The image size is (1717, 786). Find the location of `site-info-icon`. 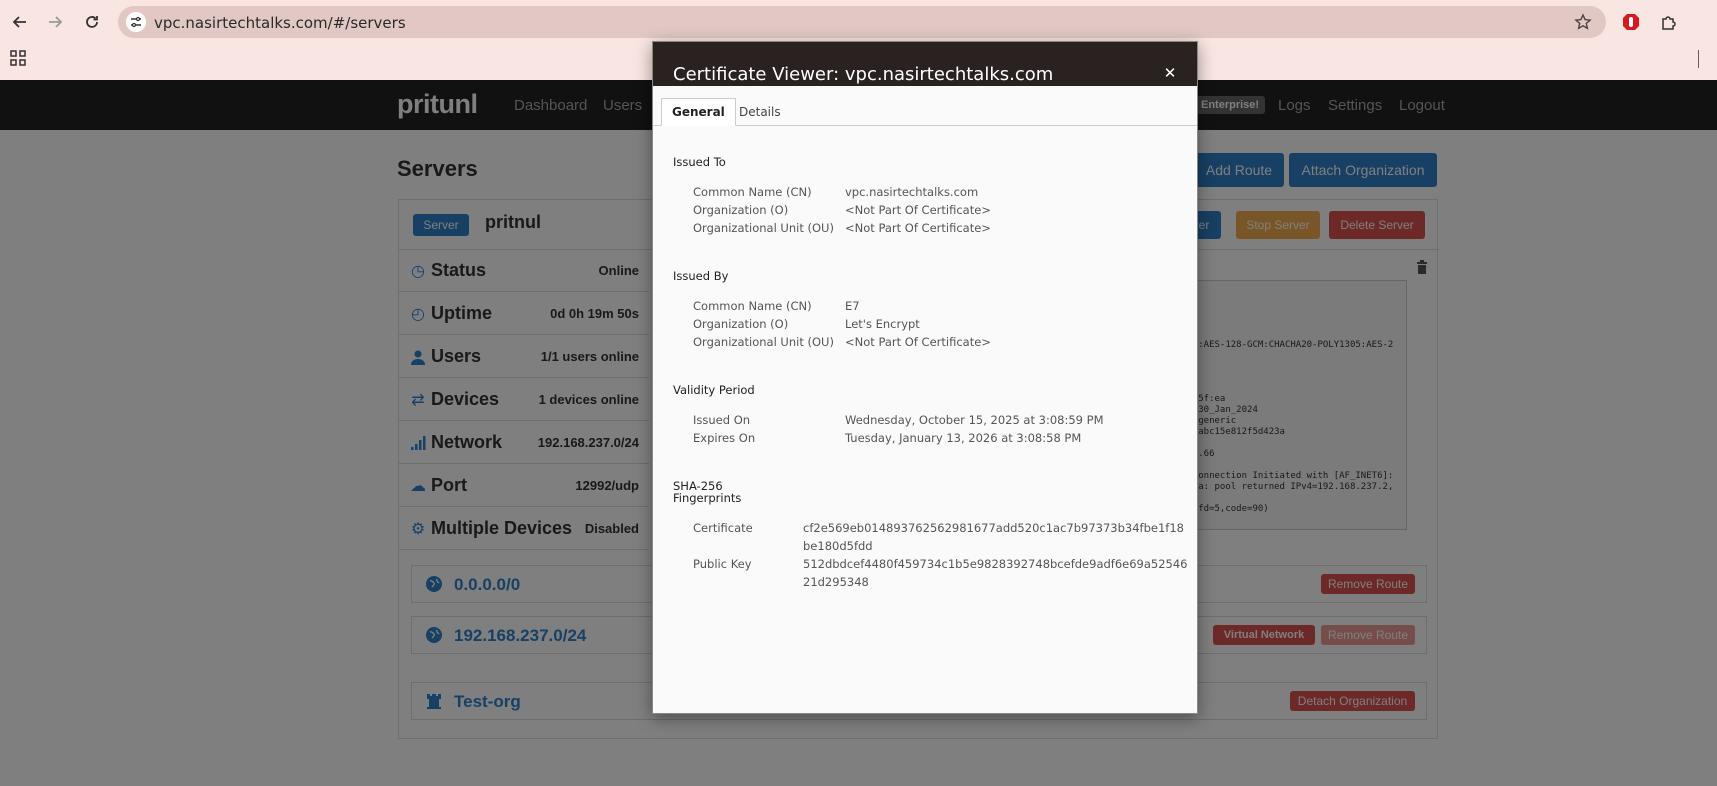

site-info-icon is located at coordinates (136, 22).